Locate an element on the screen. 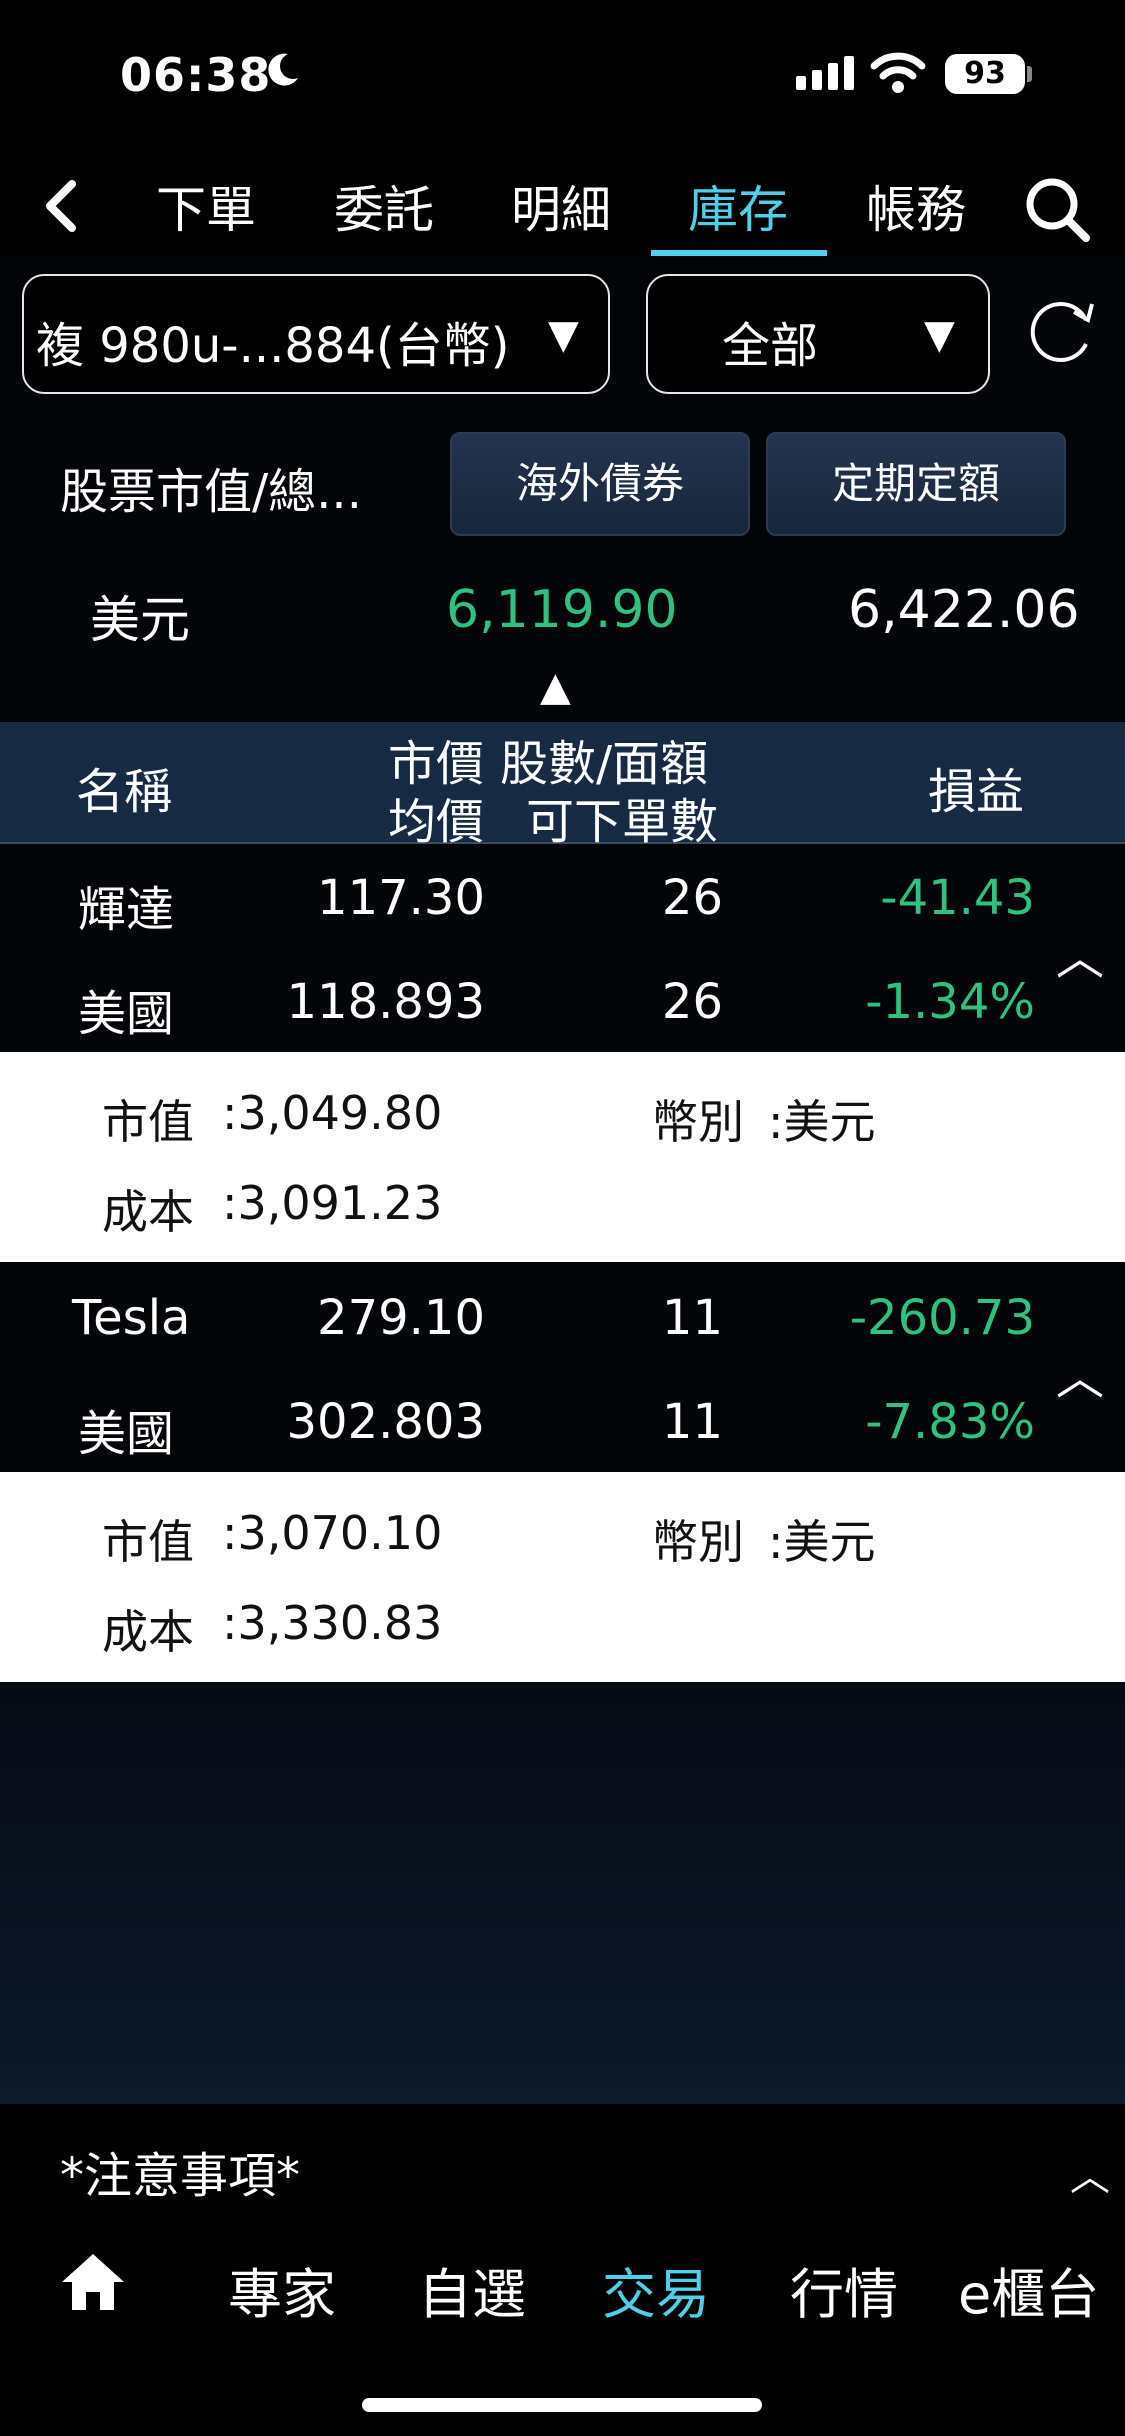  stock-pnl: -41.43 is located at coordinates (957, 898).